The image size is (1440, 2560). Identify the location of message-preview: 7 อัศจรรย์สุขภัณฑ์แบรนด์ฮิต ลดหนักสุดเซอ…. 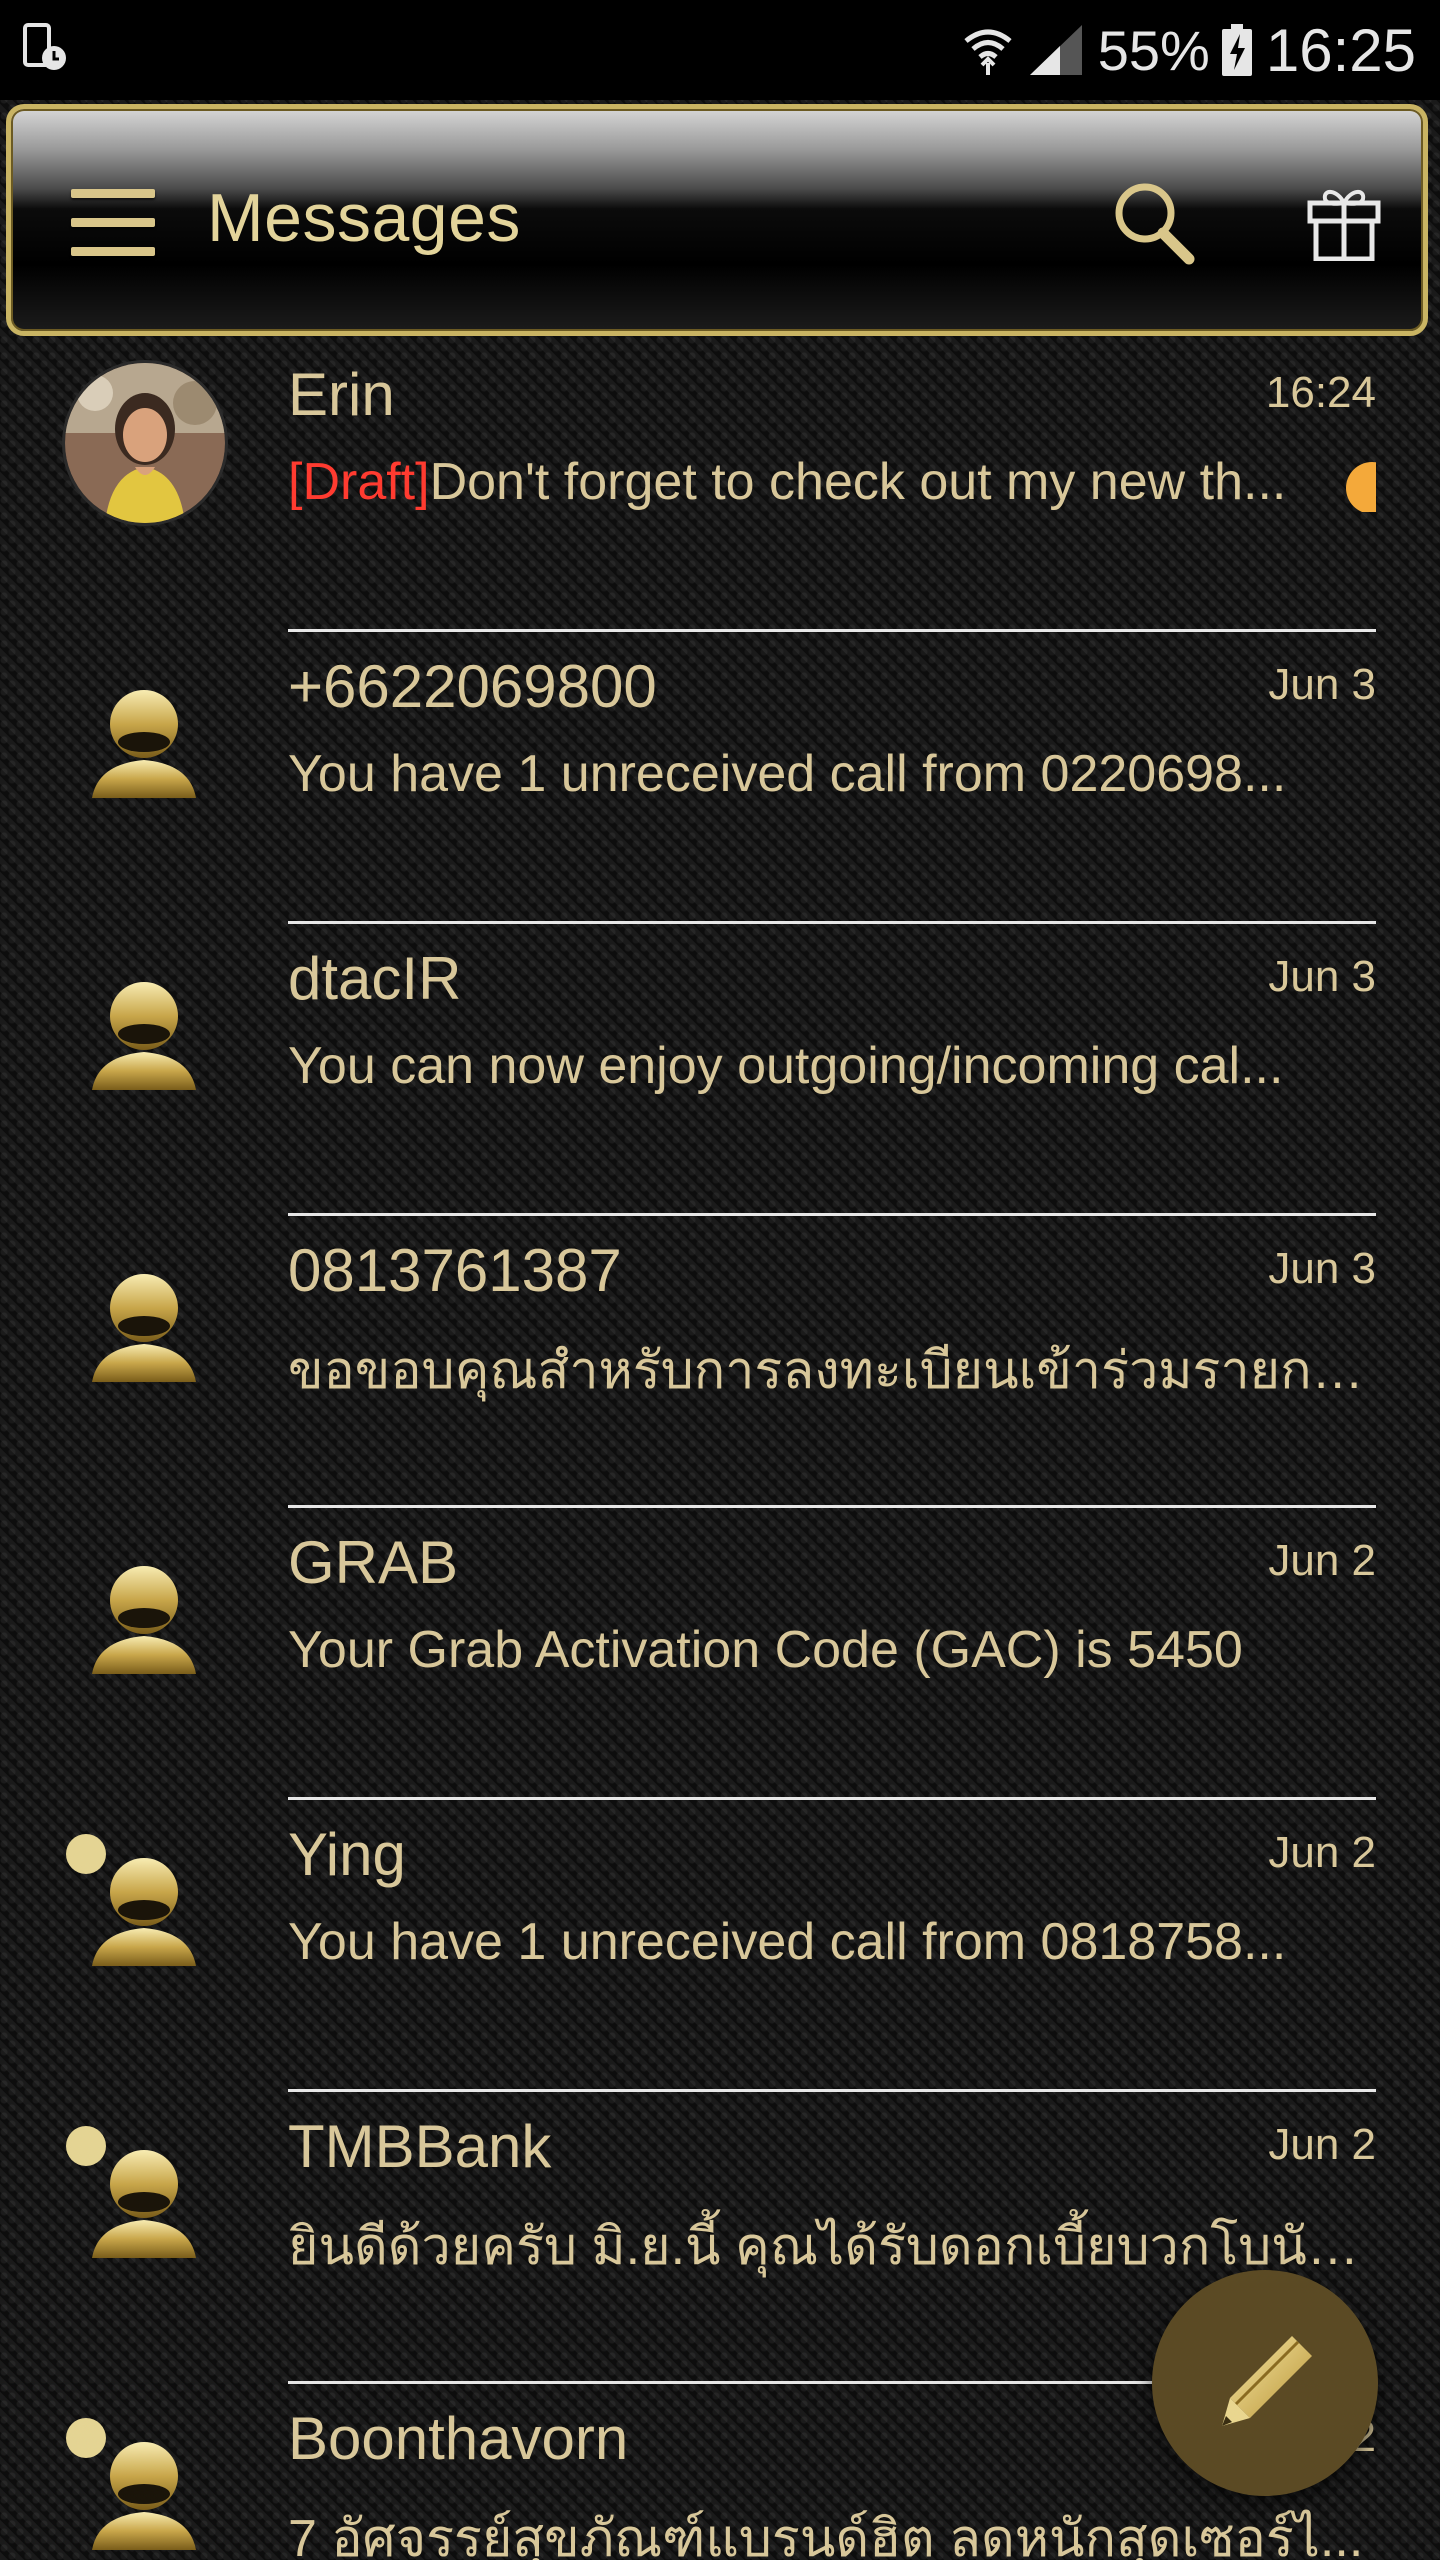
(826, 2535).